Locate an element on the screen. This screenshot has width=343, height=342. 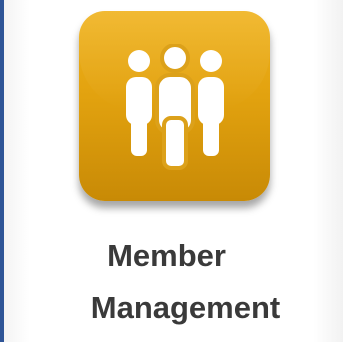
tile-label-line-1: Member is located at coordinates (166, 255).